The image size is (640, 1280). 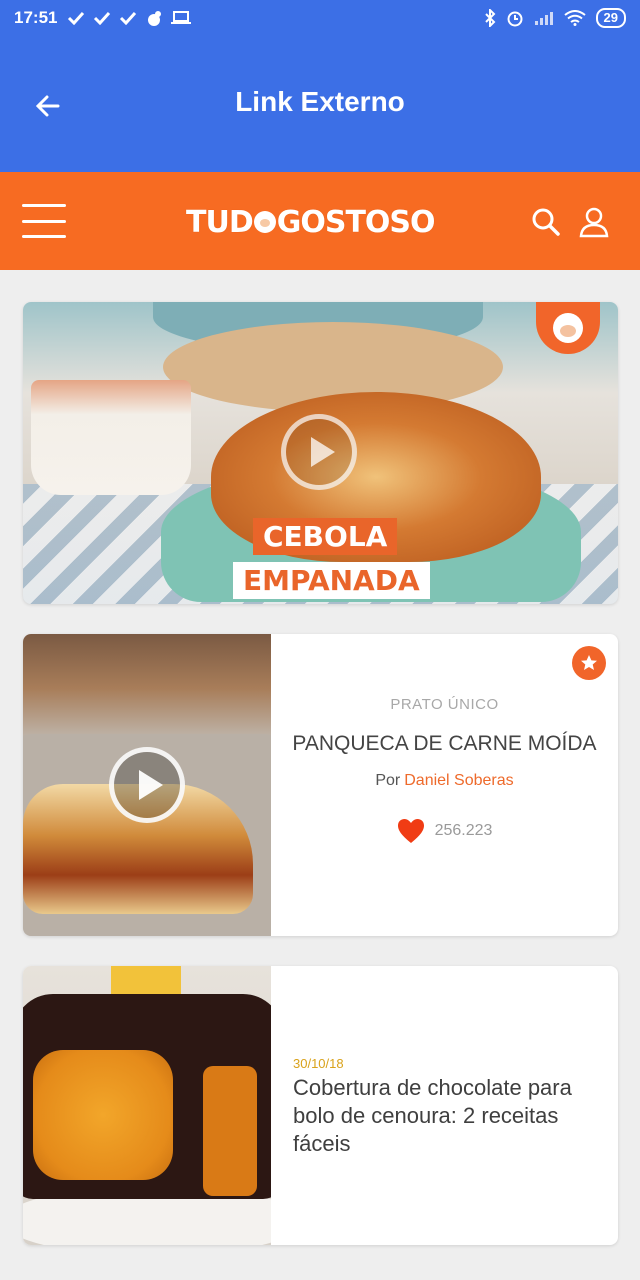 What do you see at coordinates (515, 19) in the screenshot?
I see `alarm-icon` at bounding box center [515, 19].